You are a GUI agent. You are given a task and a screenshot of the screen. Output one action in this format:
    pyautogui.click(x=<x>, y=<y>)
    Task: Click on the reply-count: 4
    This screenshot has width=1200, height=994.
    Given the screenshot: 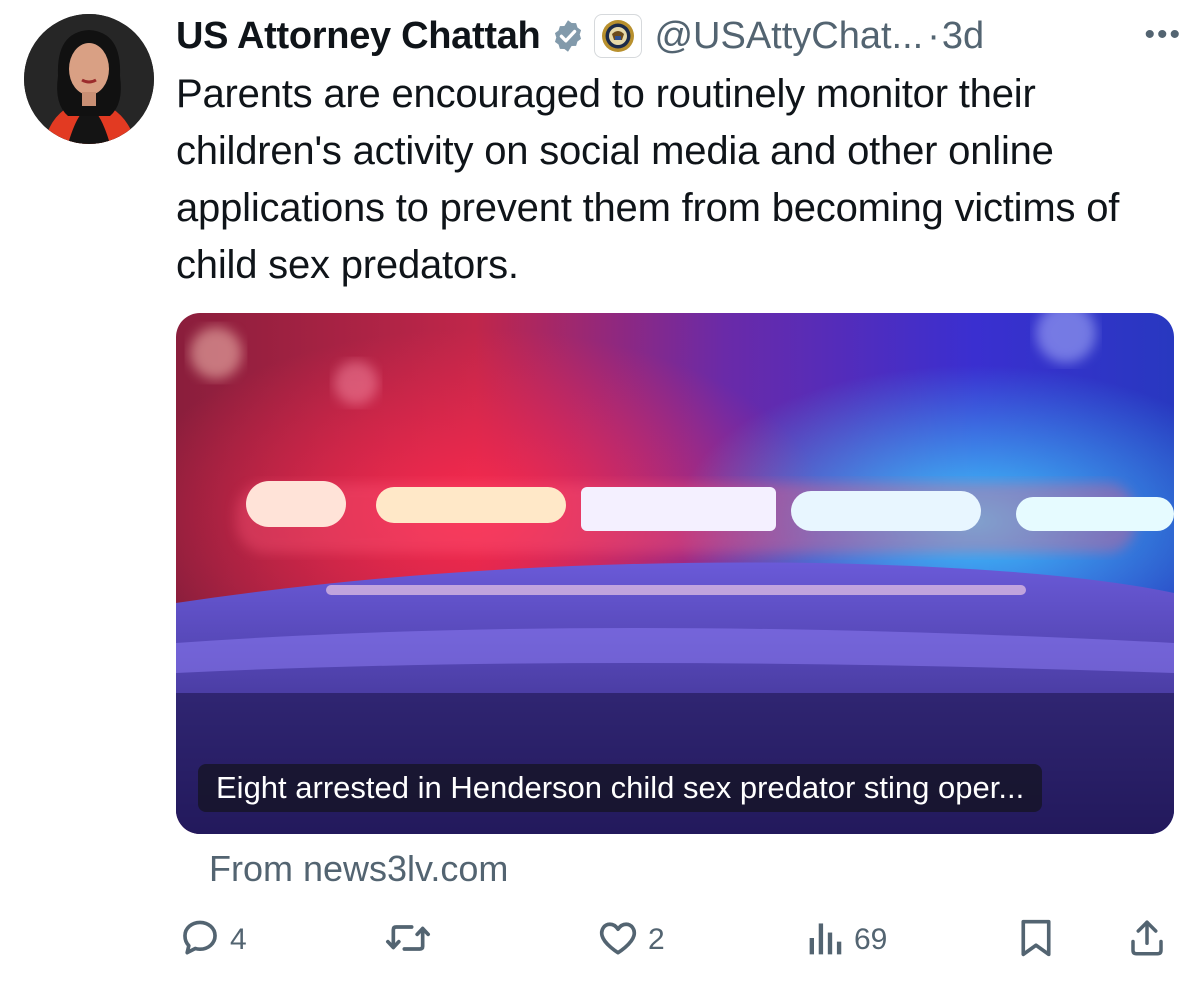 What is the action you would take?
    pyautogui.click(x=238, y=939)
    